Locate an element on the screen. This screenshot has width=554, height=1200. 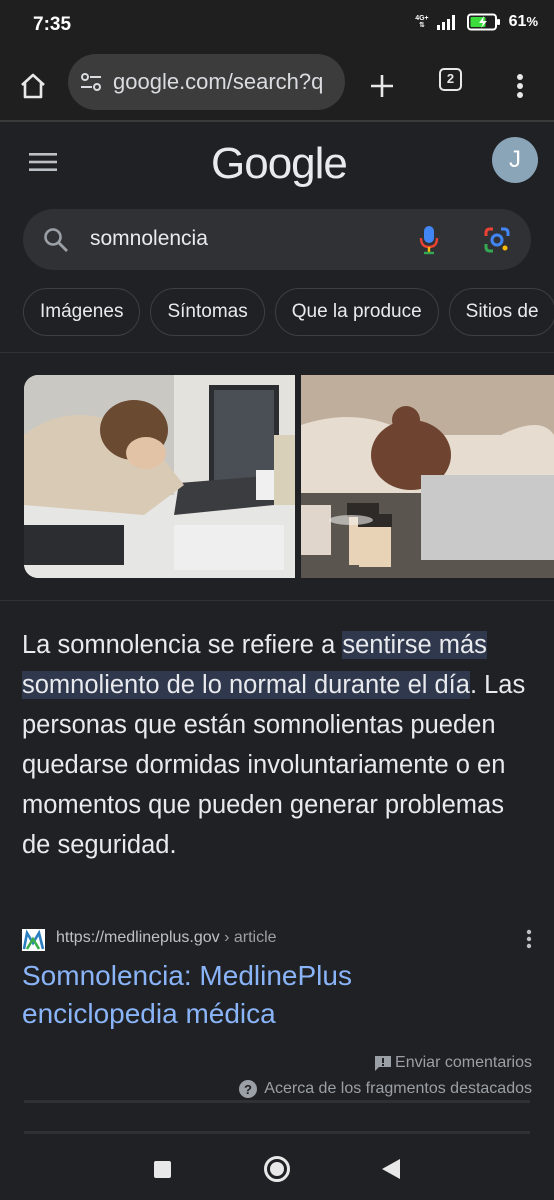
feedback-label: Enviar comentarios is located at coordinates (463, 1063).